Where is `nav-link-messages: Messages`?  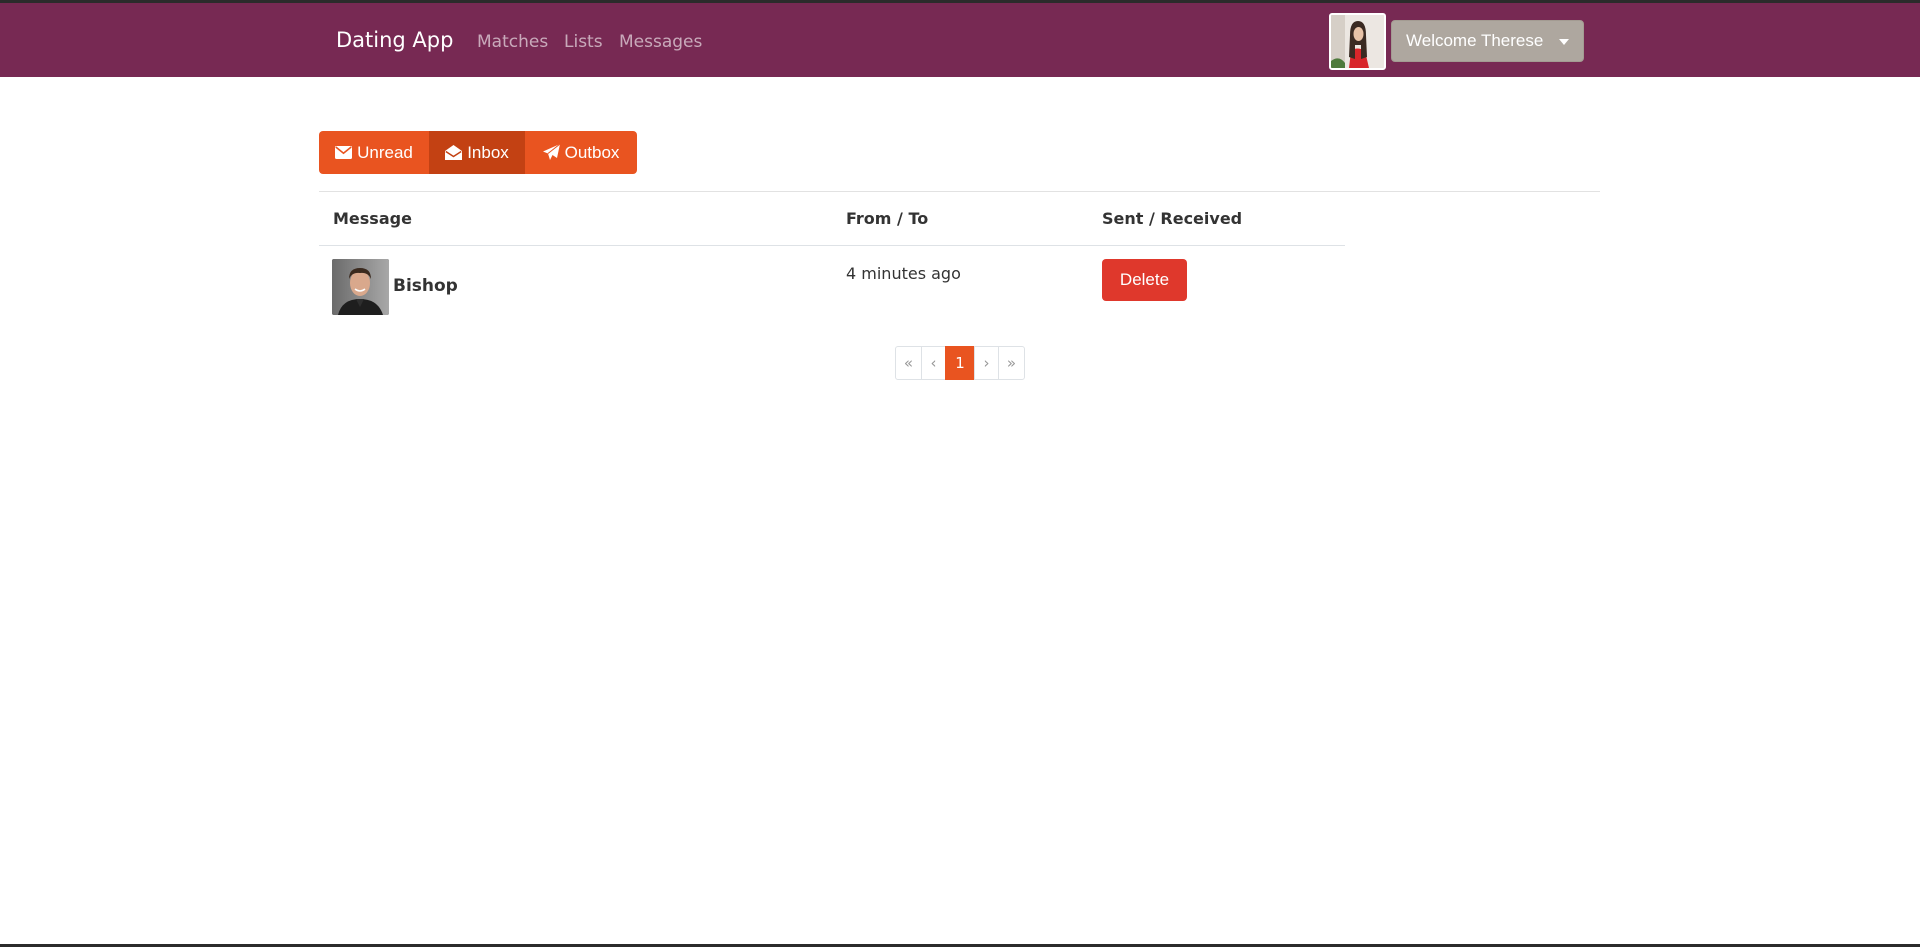
nav-link-messages: Messages is located at coordinates (660, 42).